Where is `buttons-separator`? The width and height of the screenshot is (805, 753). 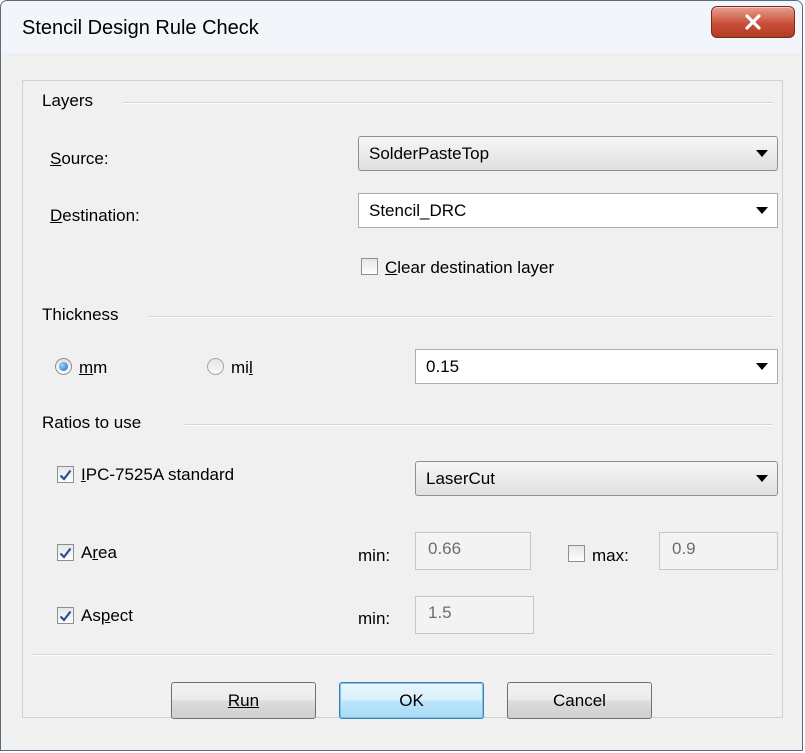 buttons-separator is located at coordinates (403, 655).